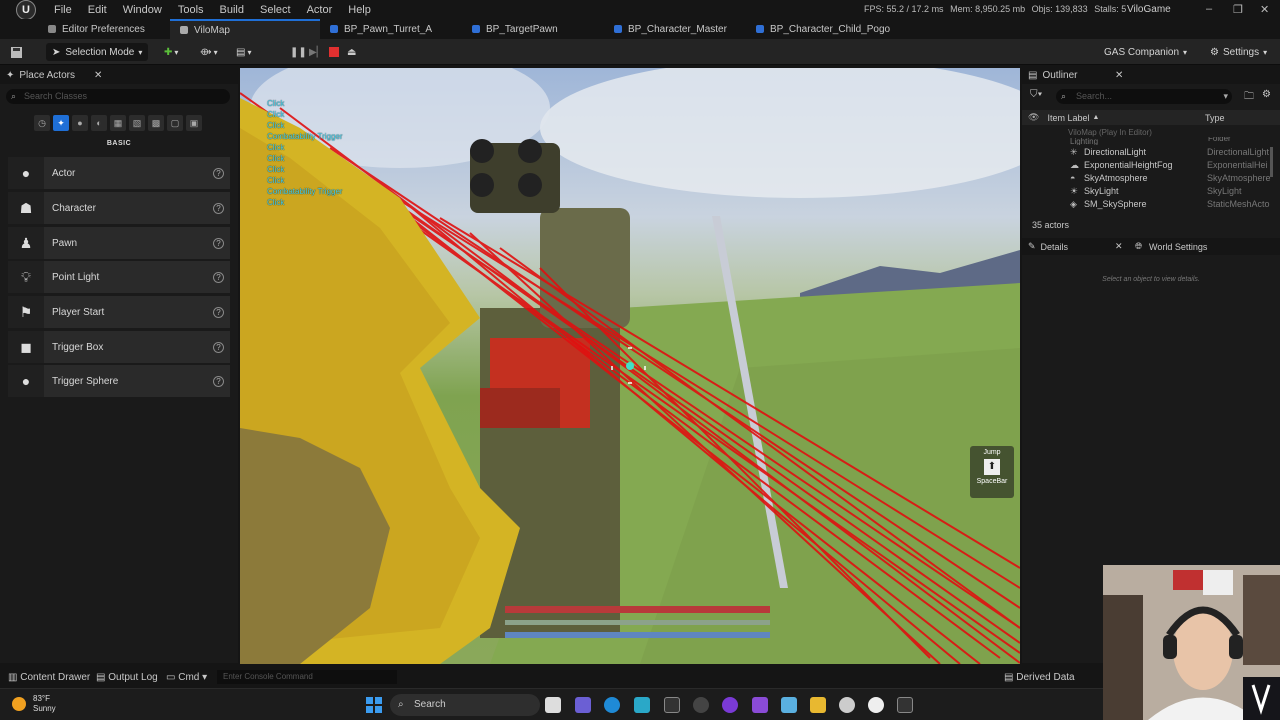 Image resolution: width=1280 pixels, height=720 pixels. What do you see at coordinates (351, 52) in the screenshot?
I see `eject-icon: ⏏` at bounding box center [351, 52].